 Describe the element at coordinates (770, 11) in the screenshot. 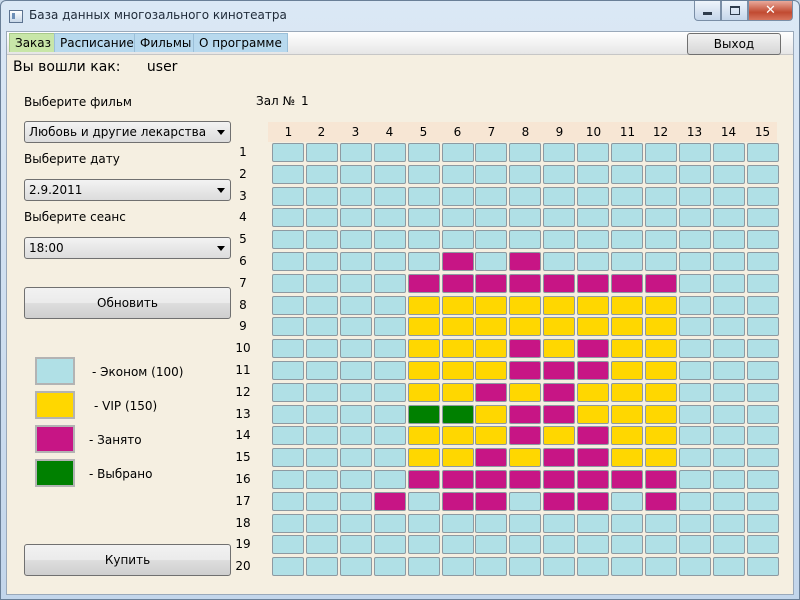

I see `close-button: ✕` at that location.